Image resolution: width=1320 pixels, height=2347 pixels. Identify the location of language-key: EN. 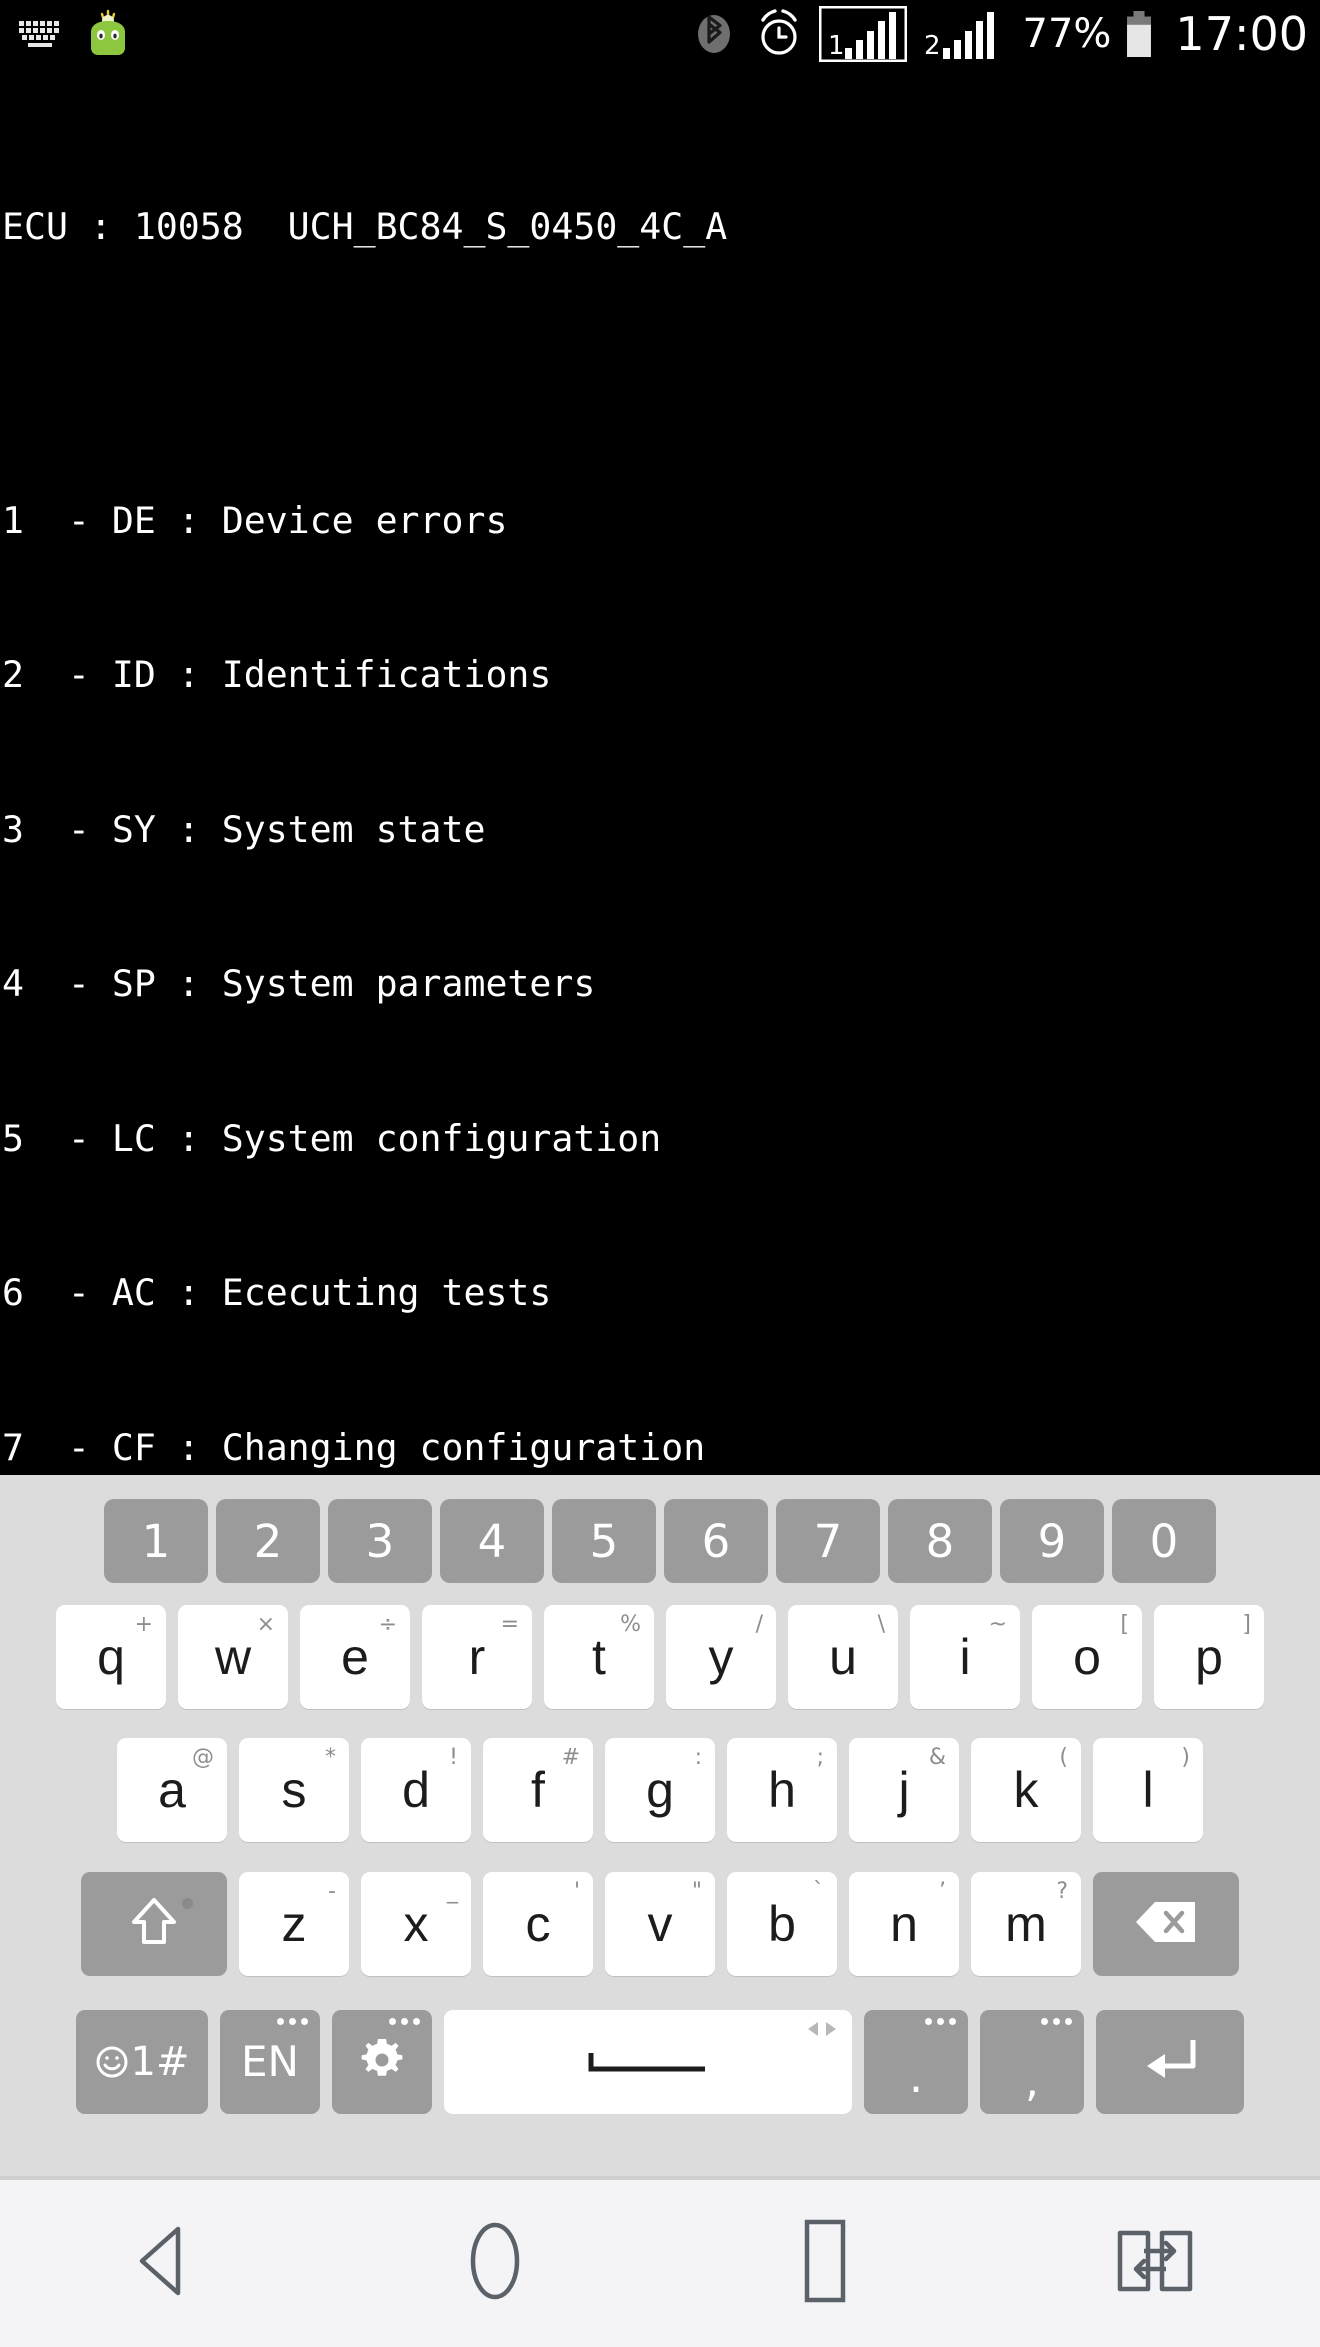
(270, 2062).